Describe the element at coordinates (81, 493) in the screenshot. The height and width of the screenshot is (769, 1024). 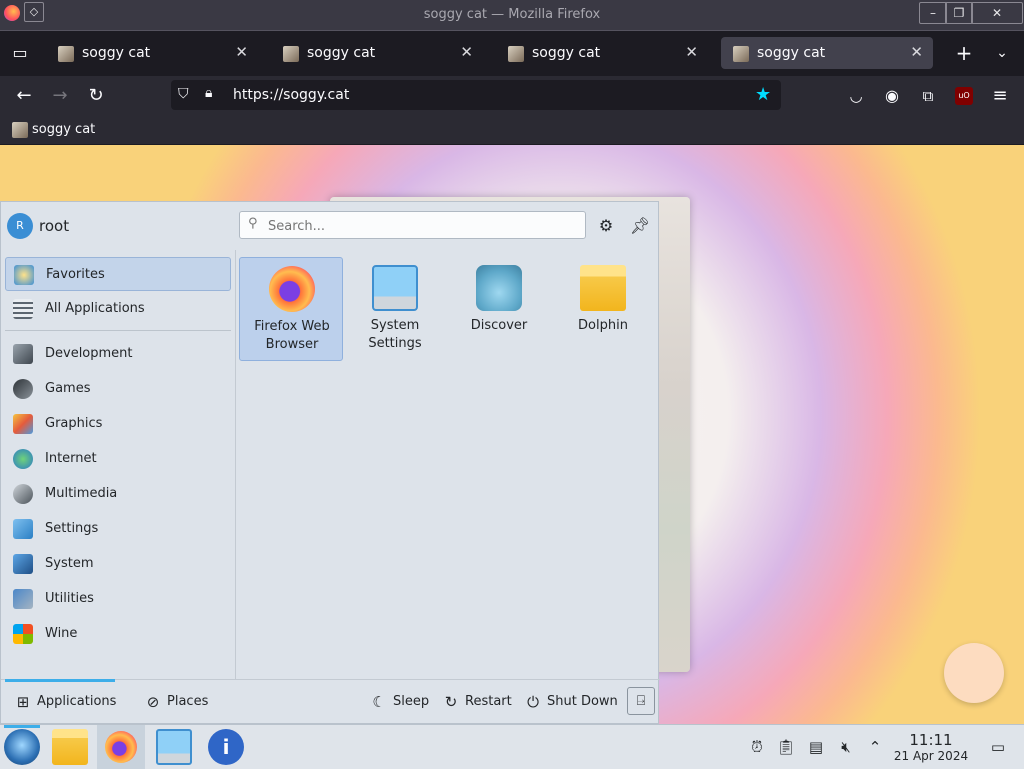
I see `category-label: Multimedia` at that location.